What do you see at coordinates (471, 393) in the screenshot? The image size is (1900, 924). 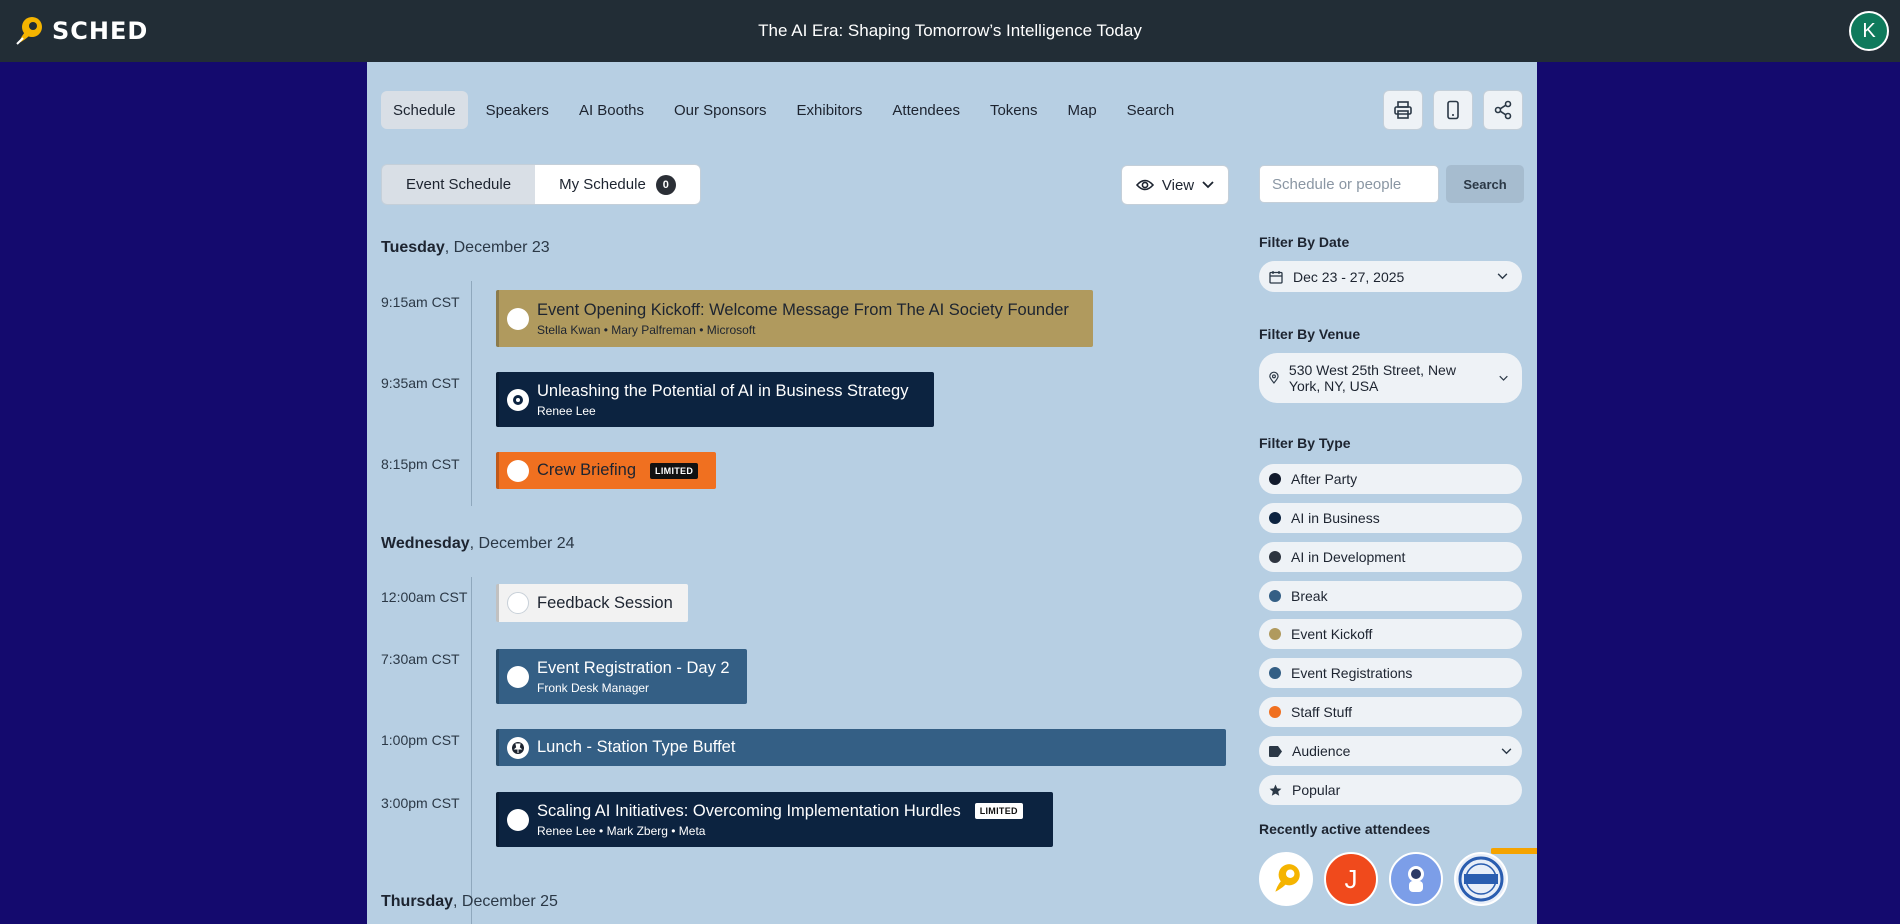 I see `timeline-line` at bounding box center [471, 393].